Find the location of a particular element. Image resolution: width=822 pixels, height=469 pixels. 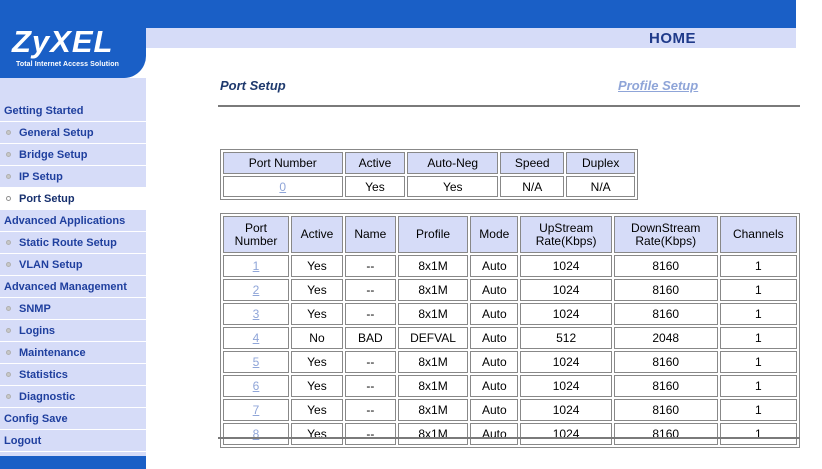

table-row: 5 Yes -- 8x1M Auto 1024 8160 1 is located at coordinates (510, 362).